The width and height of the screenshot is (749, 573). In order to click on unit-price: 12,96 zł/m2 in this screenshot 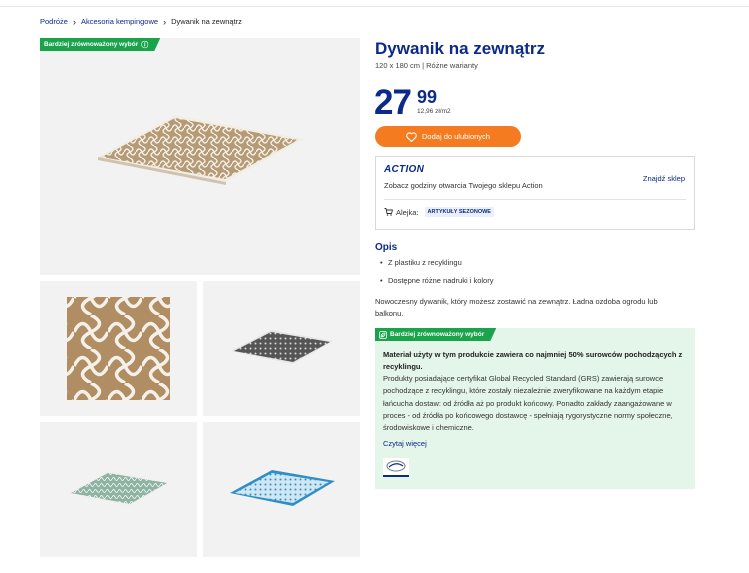, I will do `click(434, 111)`.